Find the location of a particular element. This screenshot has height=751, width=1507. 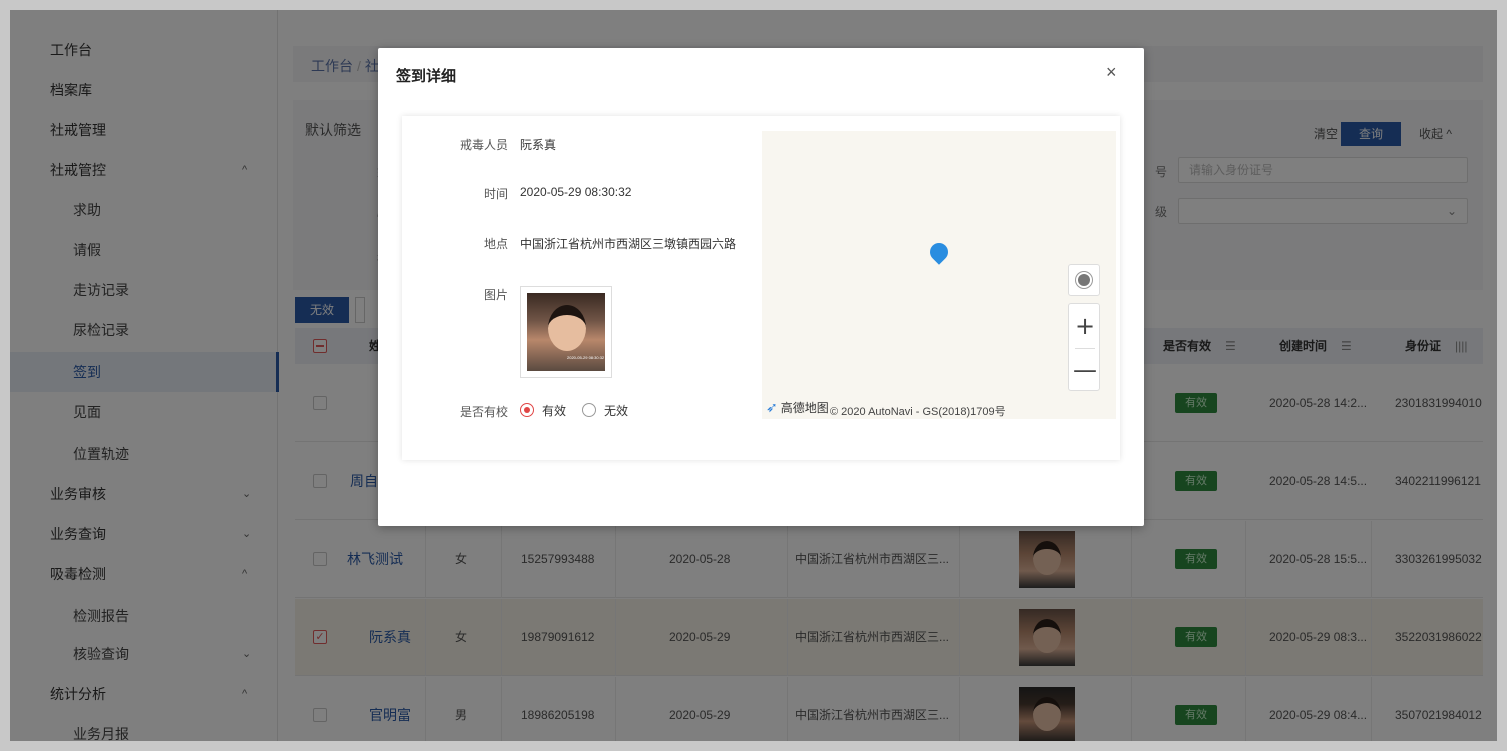

person-label: 戒毒人员 is located at coordinates (483, 145).